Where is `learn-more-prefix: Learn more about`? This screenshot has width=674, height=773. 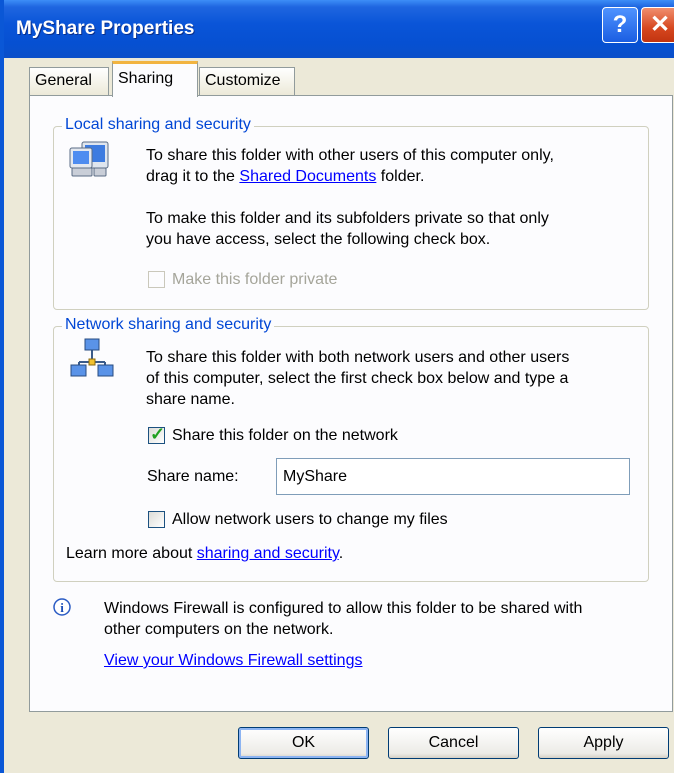
learn-more-prefix: Learn more about is located at coordinates (131, 553).